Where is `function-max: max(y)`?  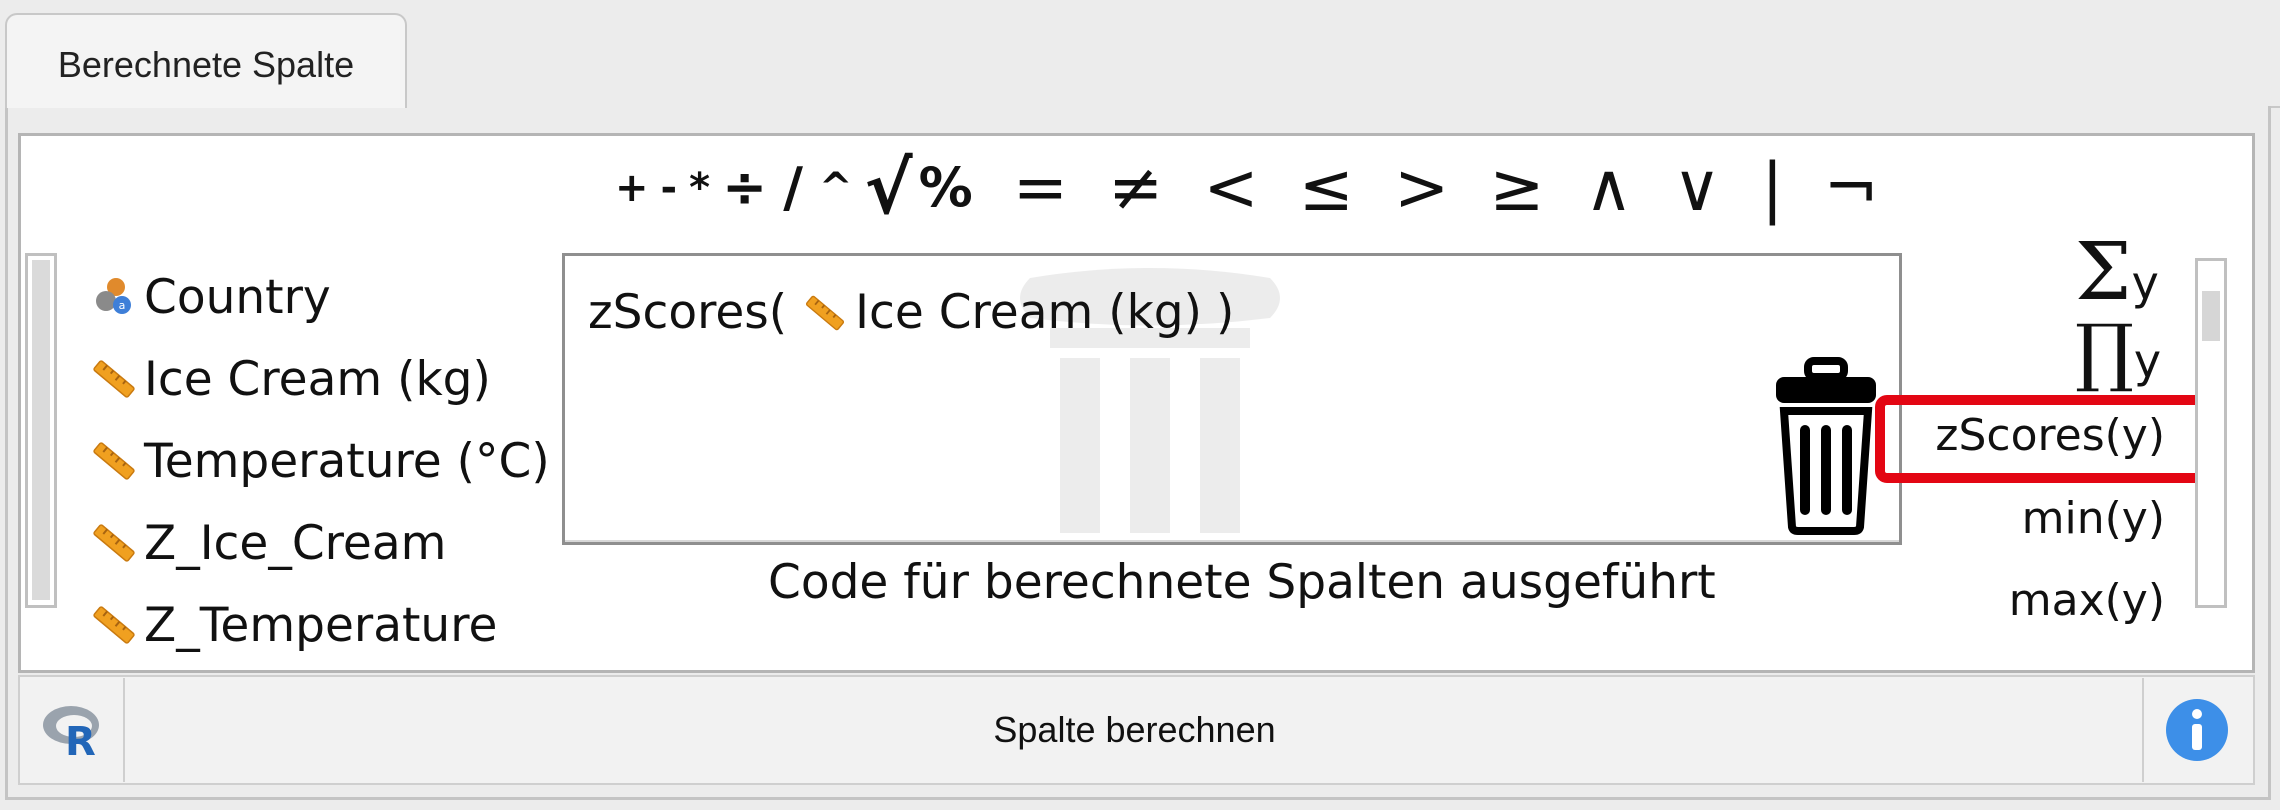 function-max: max(y) is located at coordinates (2087, 600).